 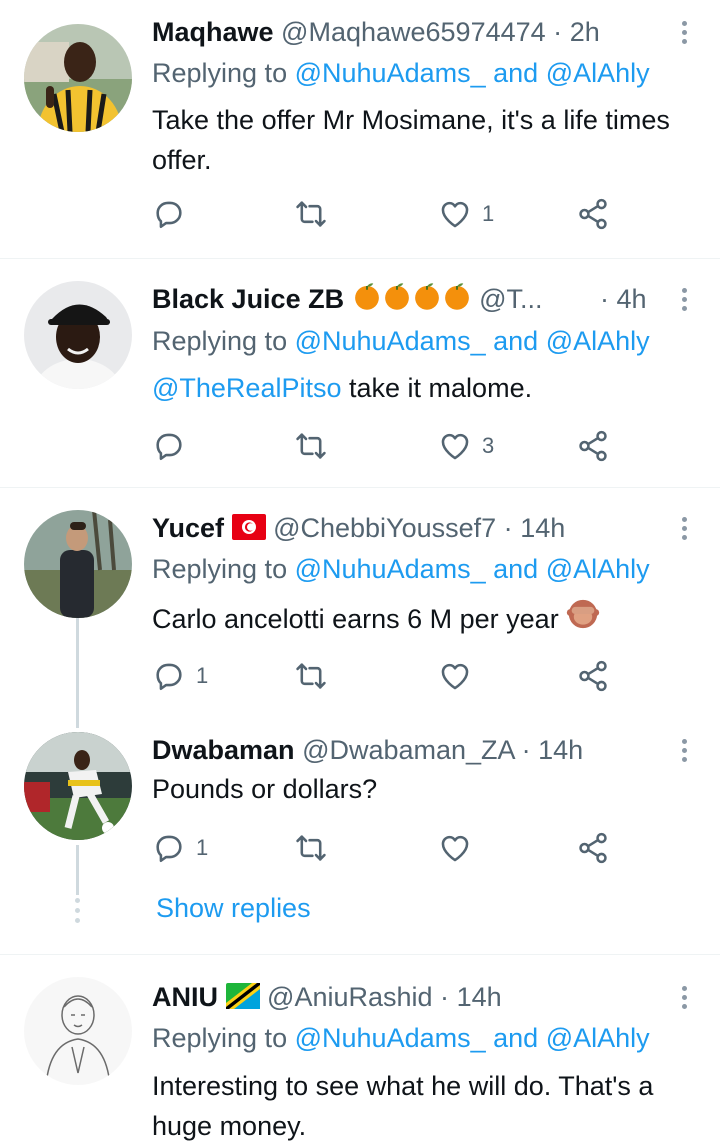 I want to click on username: @ChebbiYoussef7, so click(x=384, y=528).